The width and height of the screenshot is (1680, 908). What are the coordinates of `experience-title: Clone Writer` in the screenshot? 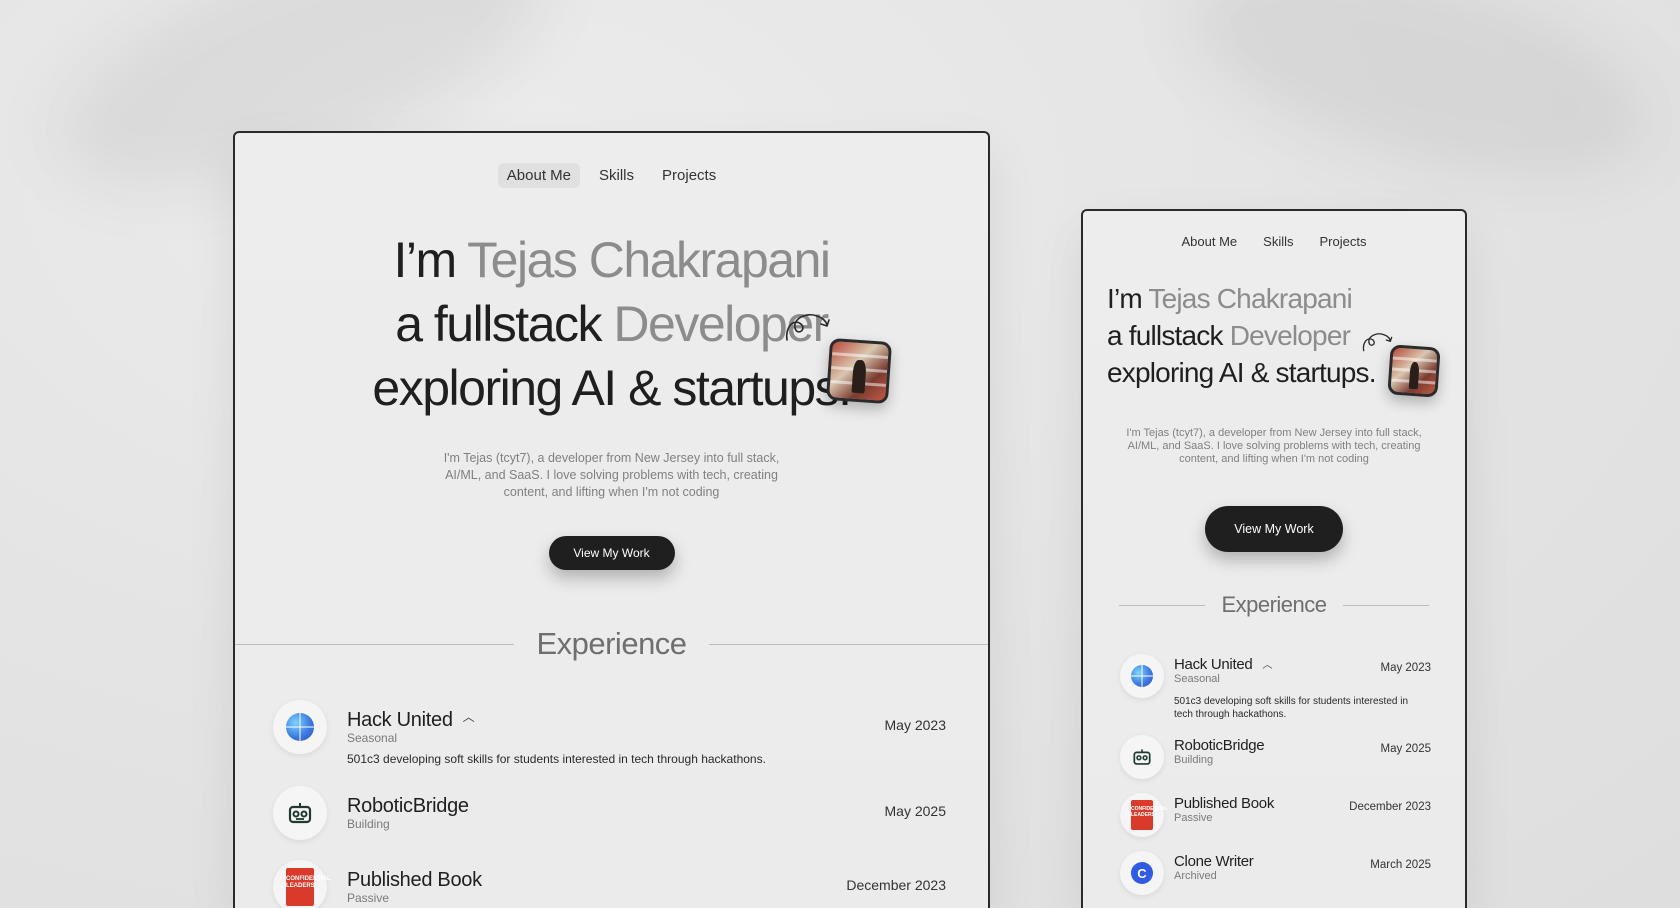 It's located at (1214, 861).